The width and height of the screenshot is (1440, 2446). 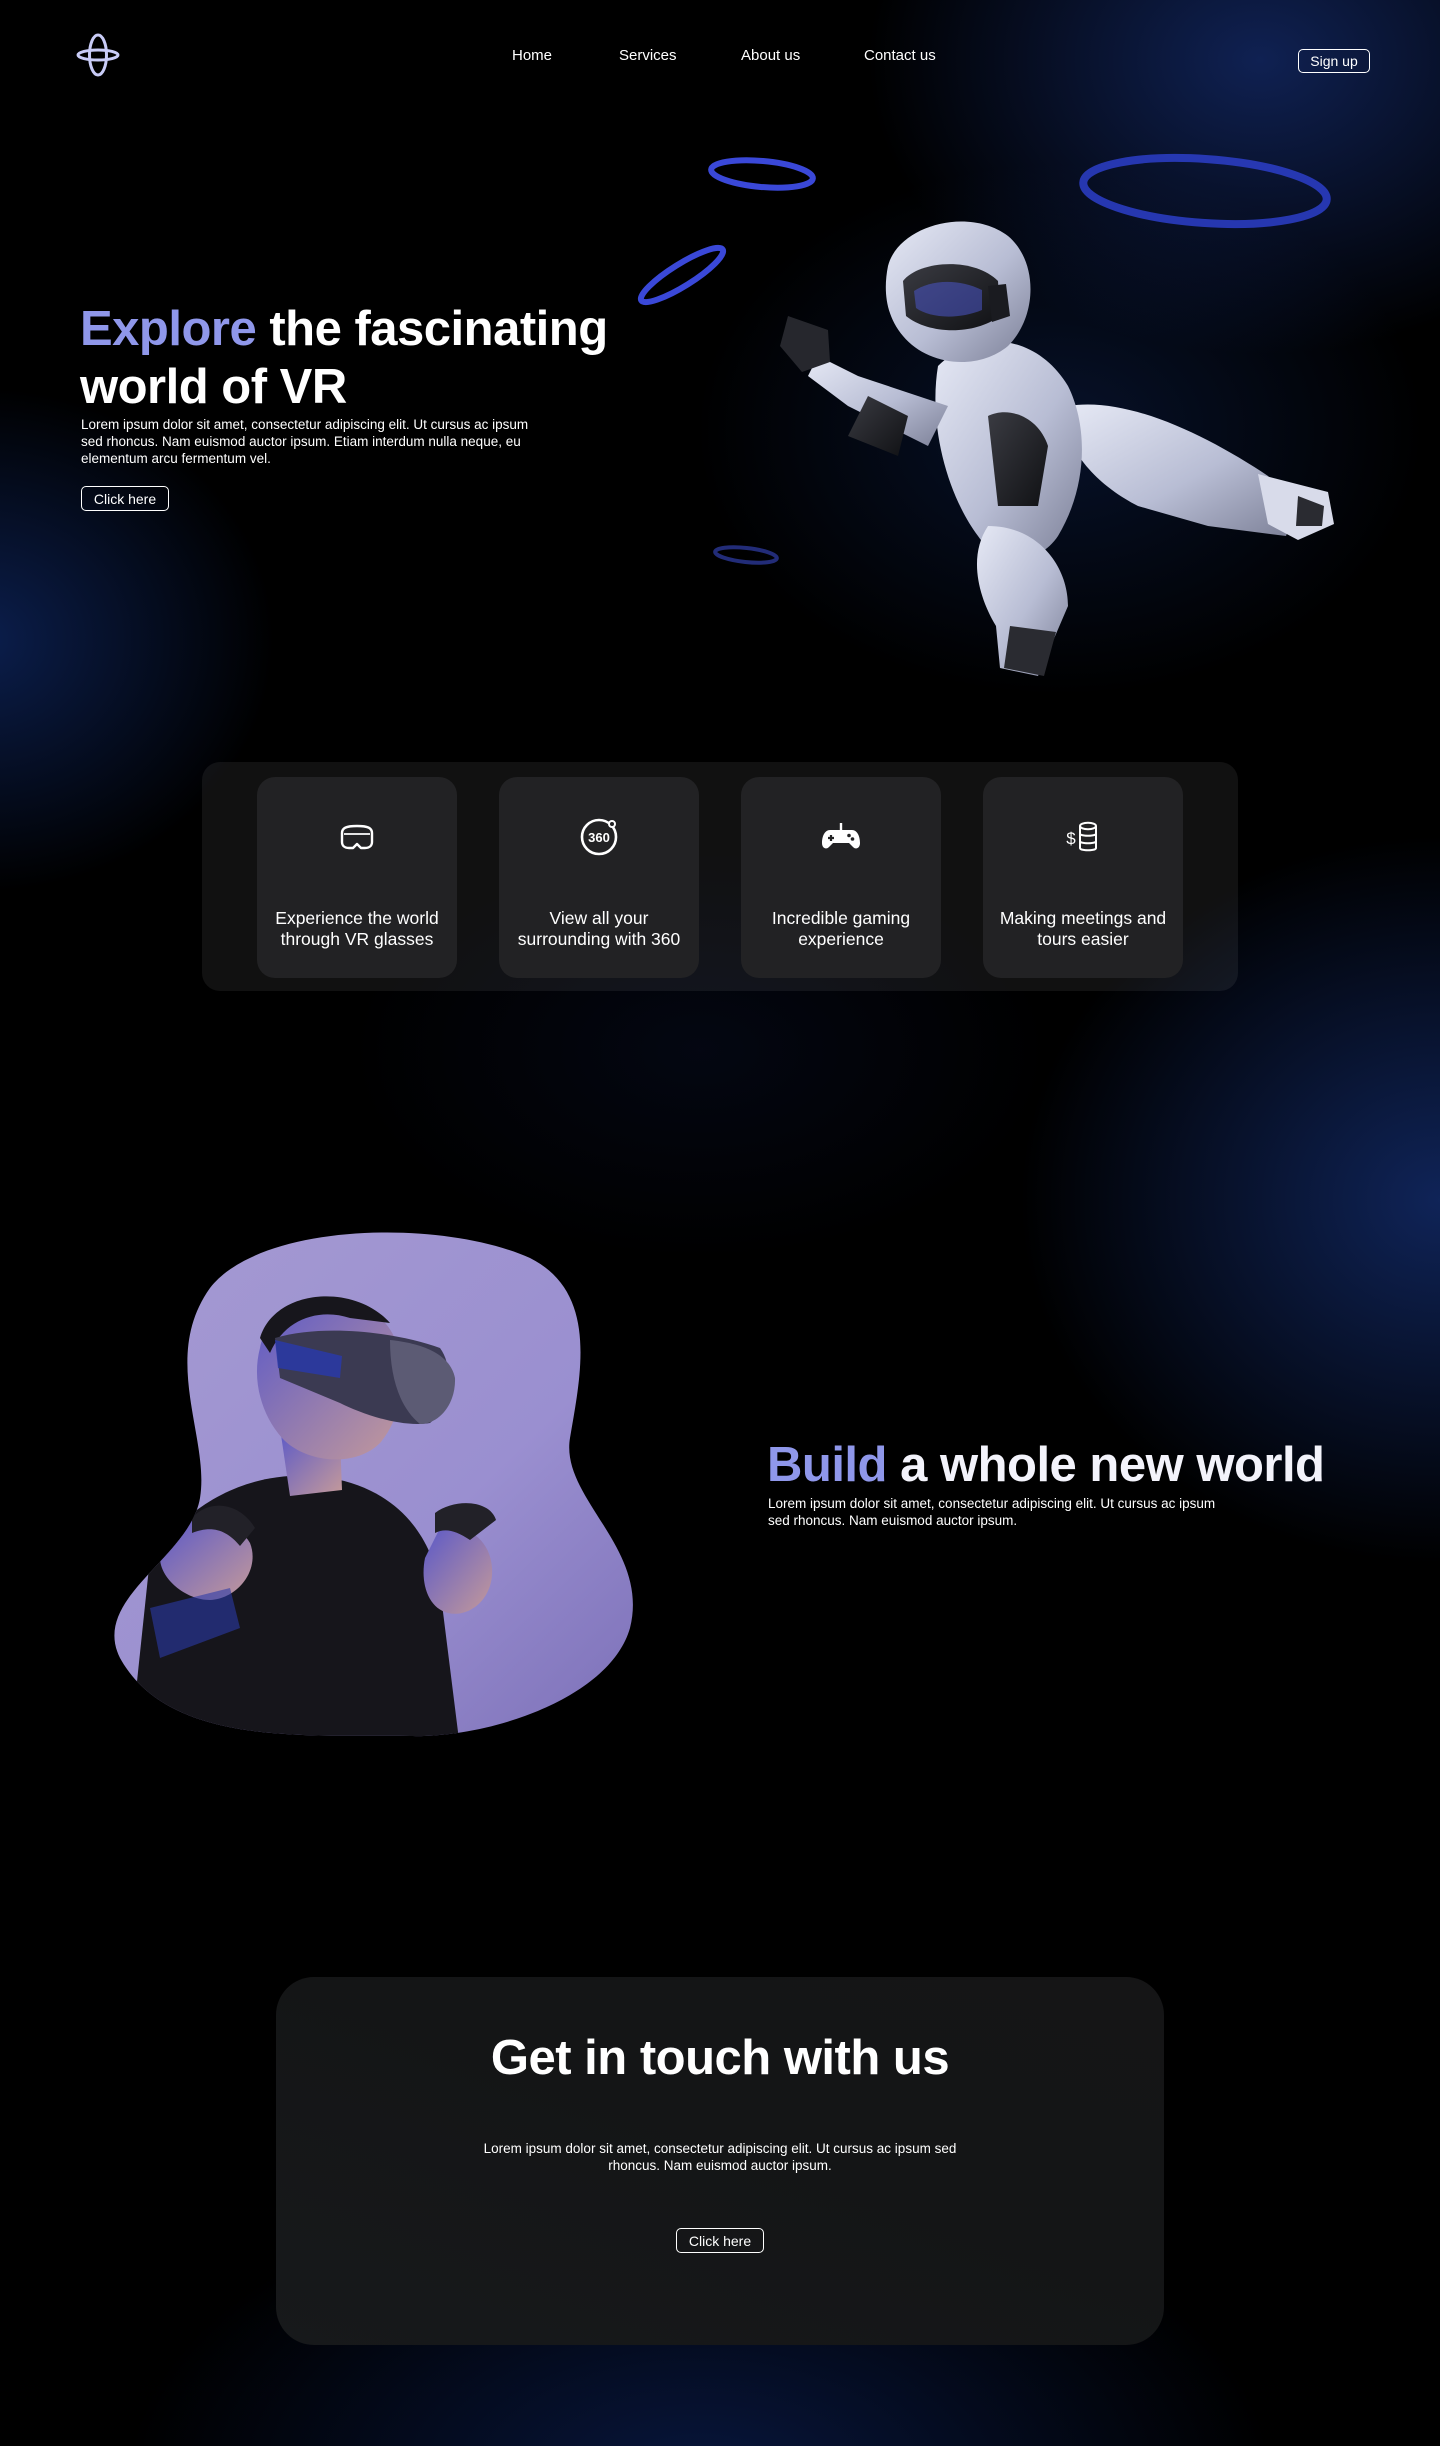 What do you see at coordinates (770, 55) in the screenshot?
I see `nav-about: About us` at bounding box center [770, 55].